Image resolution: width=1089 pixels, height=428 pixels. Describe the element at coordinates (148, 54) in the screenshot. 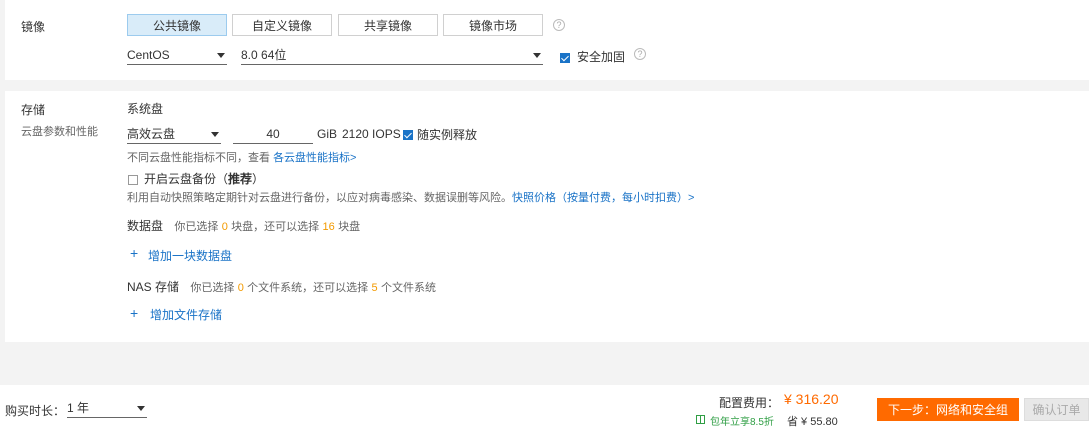

I see `os-select-value: CentOS` at that location.